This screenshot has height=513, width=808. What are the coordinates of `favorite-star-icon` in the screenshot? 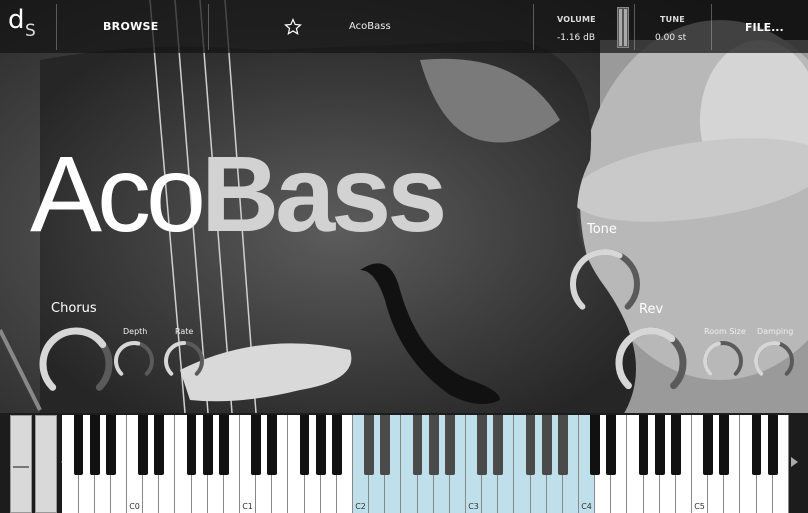 It's located at (293, 27).